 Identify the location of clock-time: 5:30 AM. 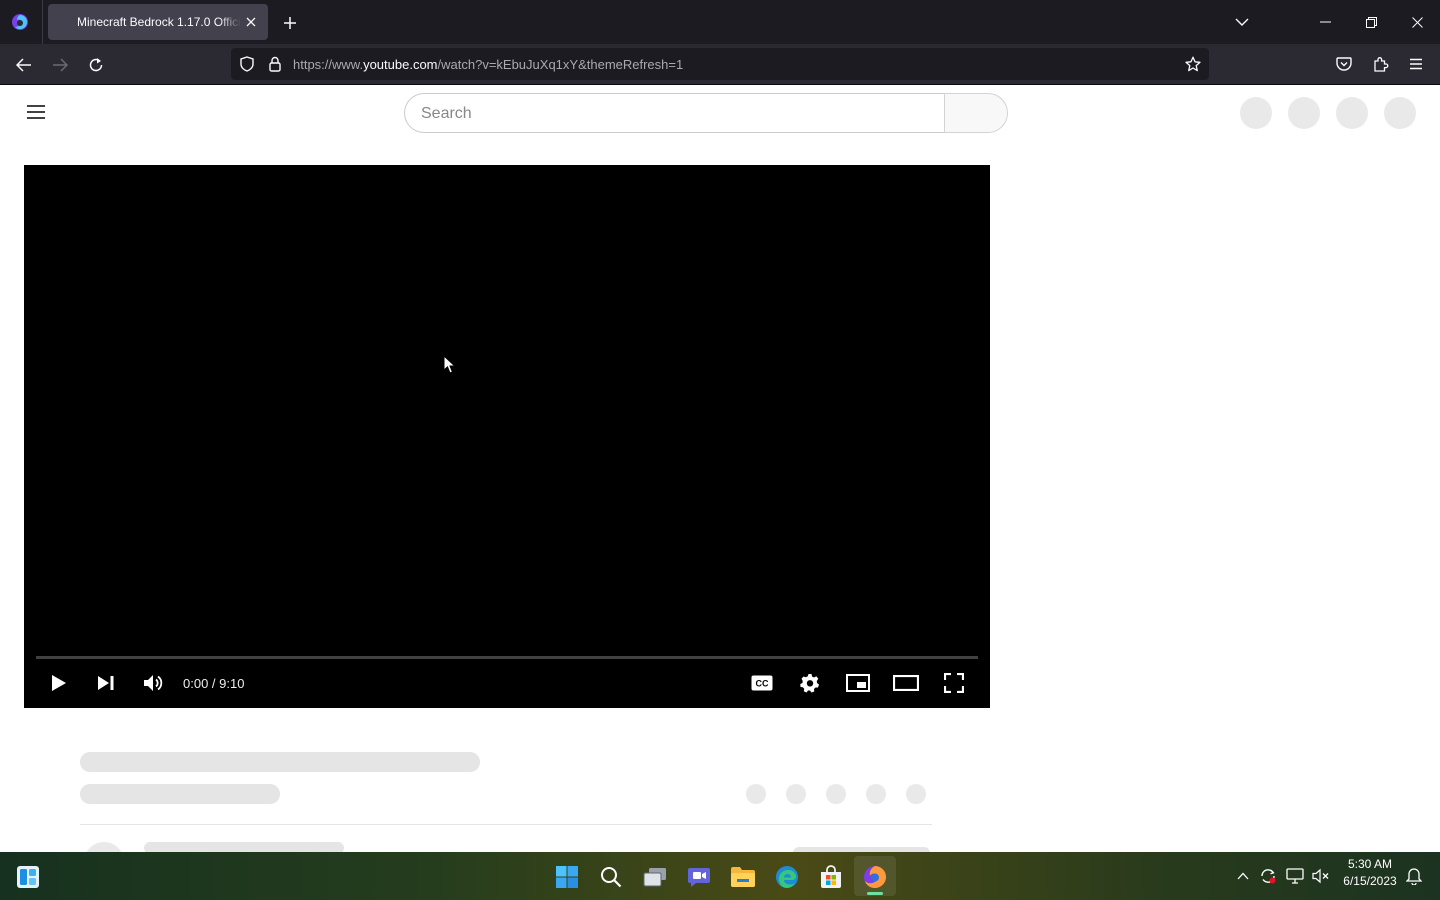
(1370, 864).